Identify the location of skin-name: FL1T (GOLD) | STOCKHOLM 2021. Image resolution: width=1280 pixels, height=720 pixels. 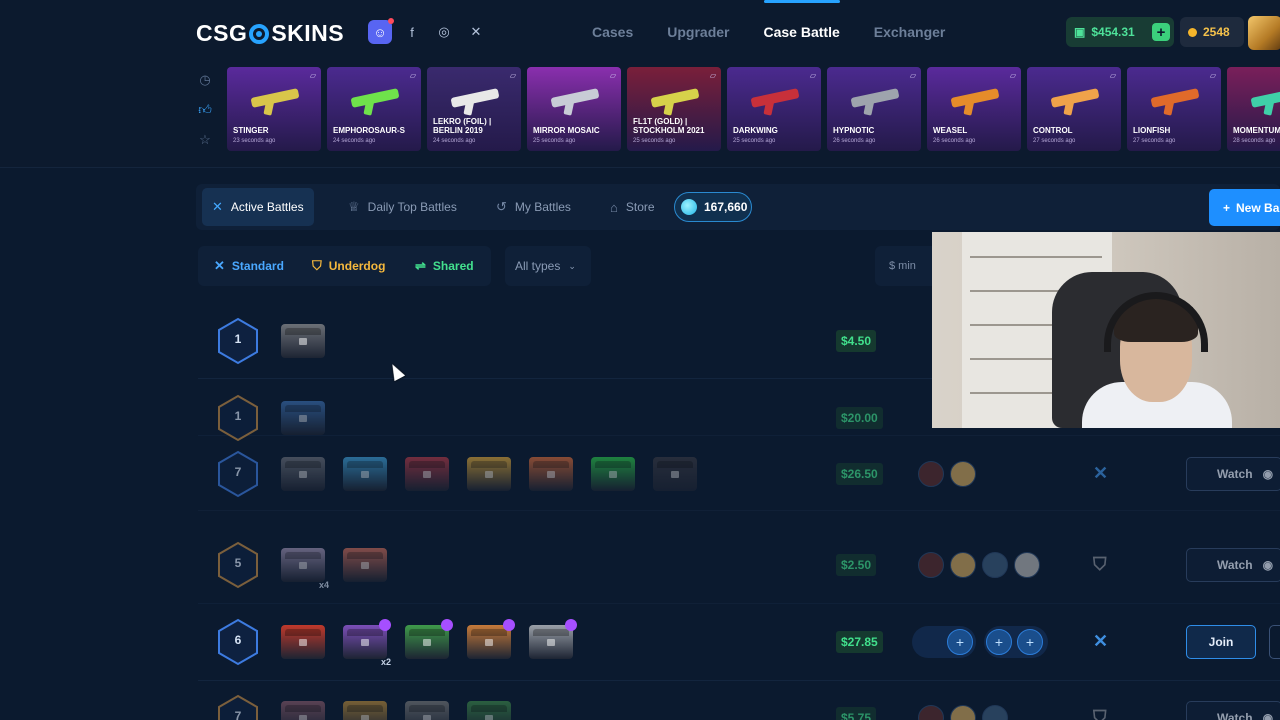
(669, 126).